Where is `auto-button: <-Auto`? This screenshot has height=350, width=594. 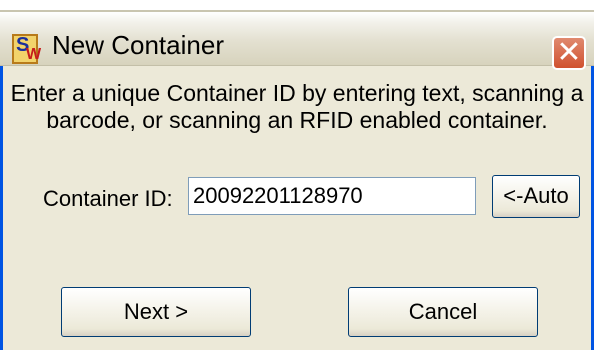 auto-button: <-Auto is located at coordinates (536, 196).